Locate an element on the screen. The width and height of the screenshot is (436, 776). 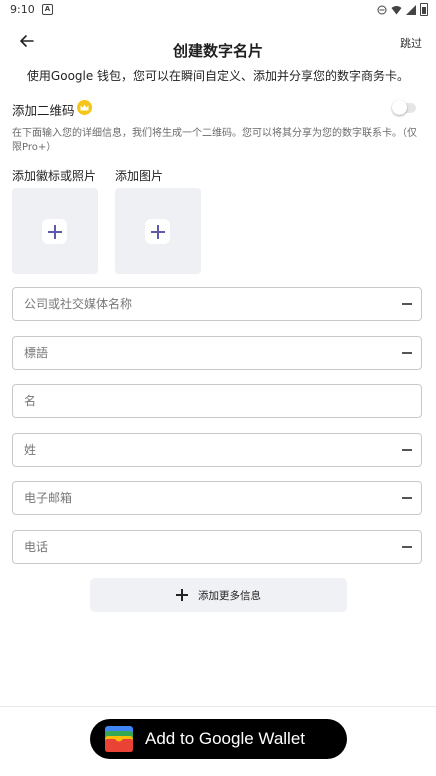
status-time: 9:10 is located at coordinates (22, 9).